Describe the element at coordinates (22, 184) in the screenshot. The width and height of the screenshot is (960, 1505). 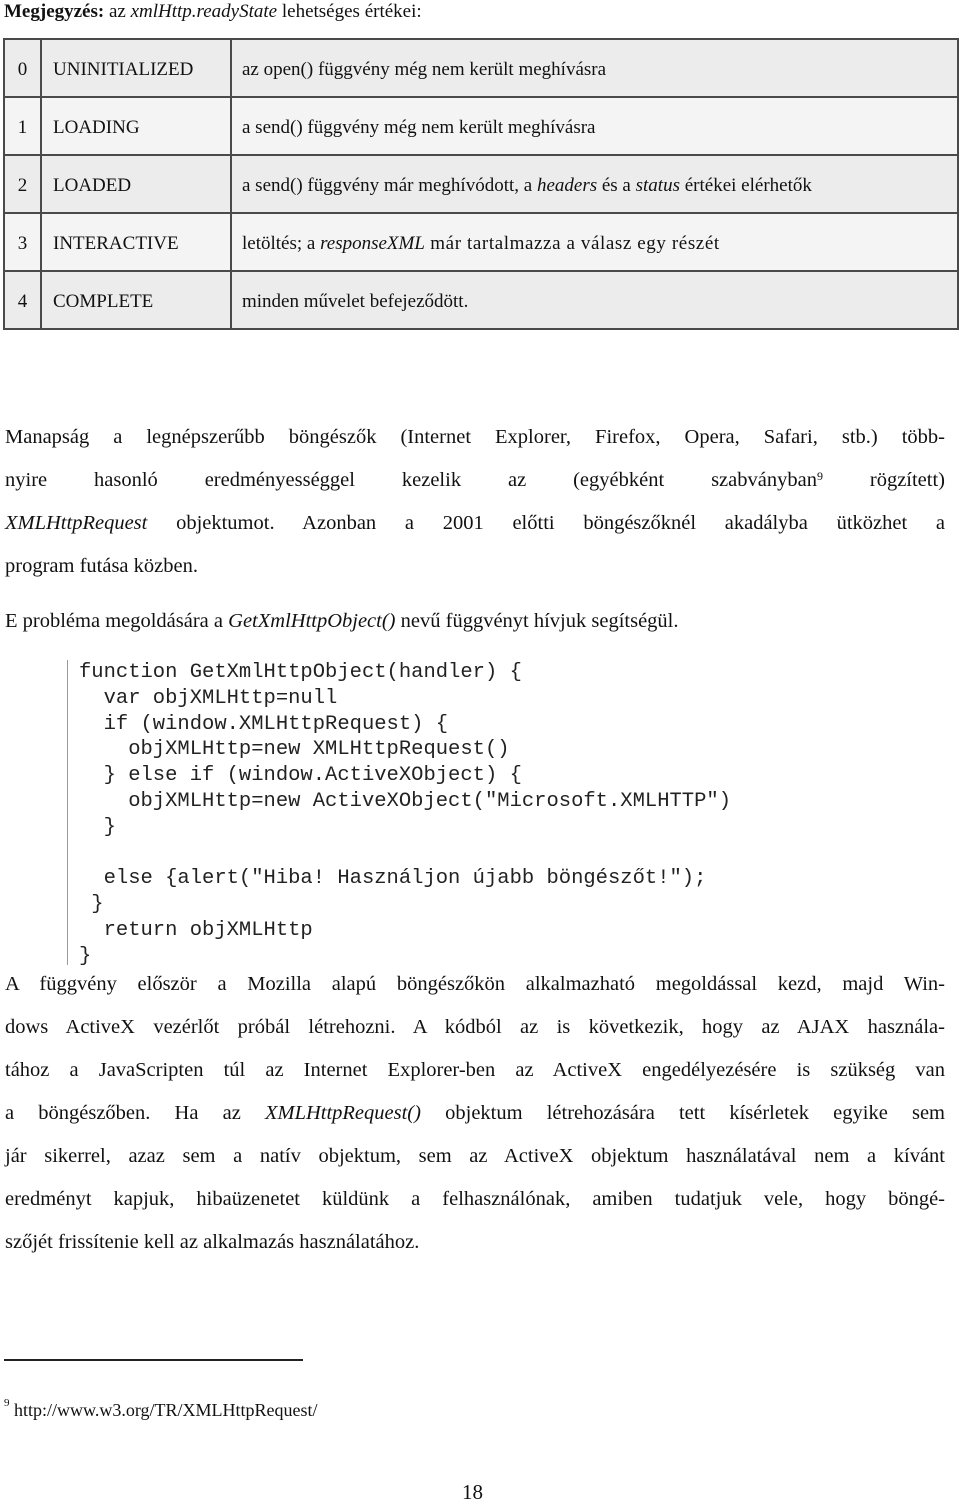
I see `state-code: 2` at that location.